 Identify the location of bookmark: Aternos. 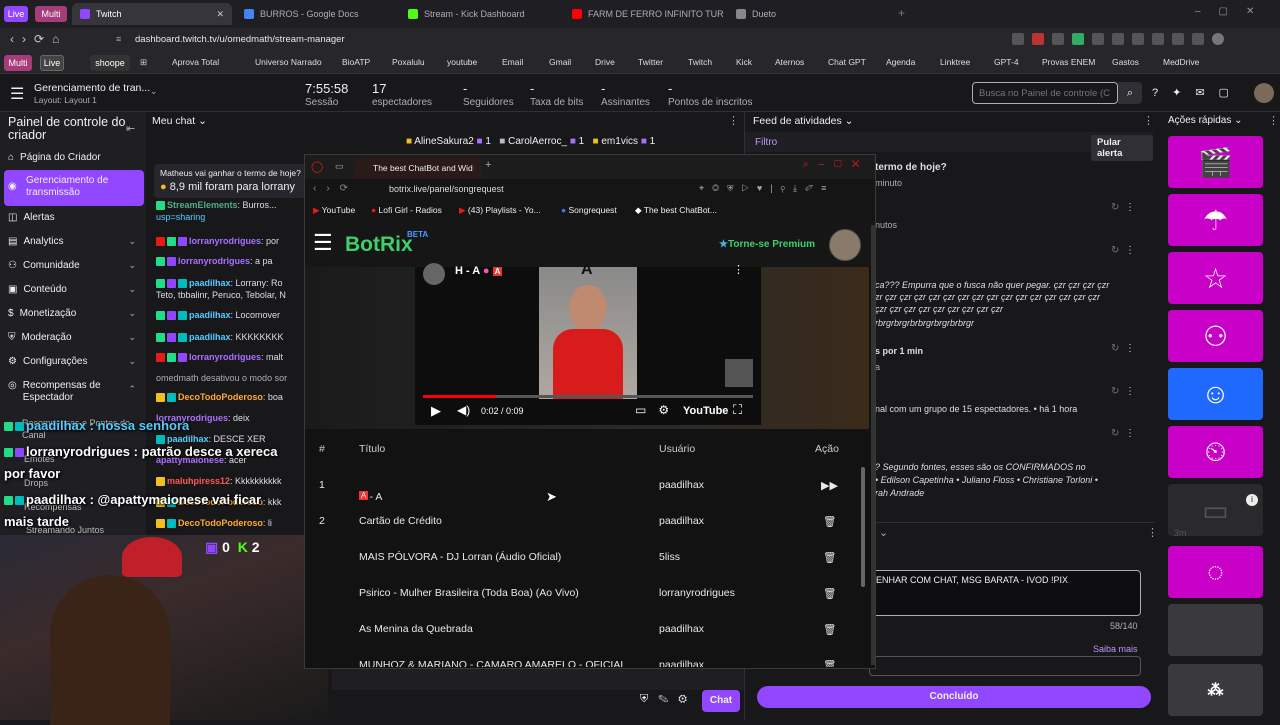
(789, 62).